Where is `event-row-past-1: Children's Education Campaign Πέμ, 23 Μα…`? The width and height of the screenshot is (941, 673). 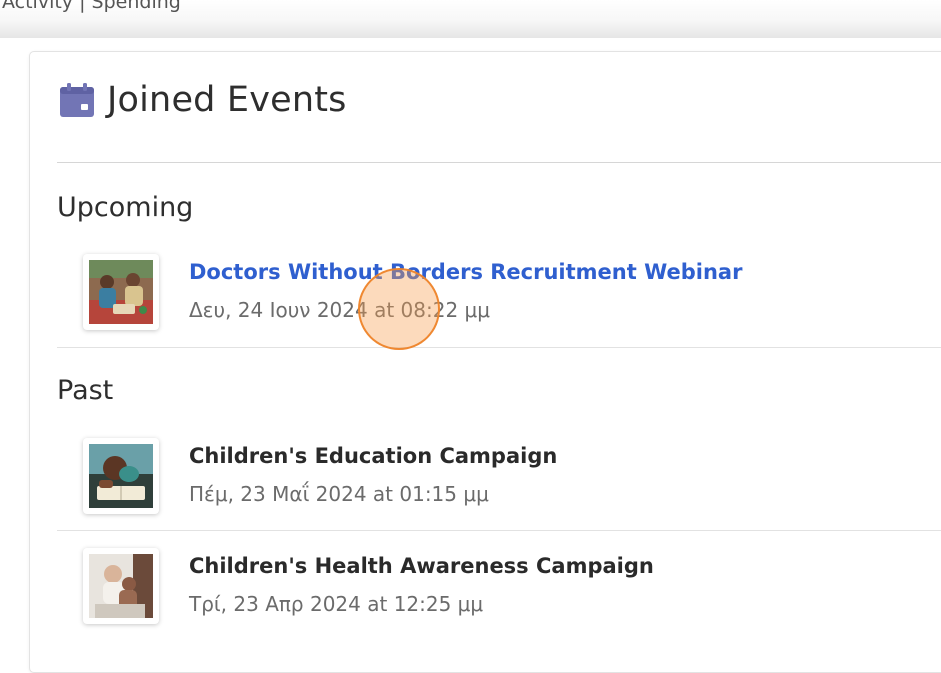 event-row-past-1: Children's Education Campaign Πέμ, 23 Μα… is located at coordinates (499, 482).